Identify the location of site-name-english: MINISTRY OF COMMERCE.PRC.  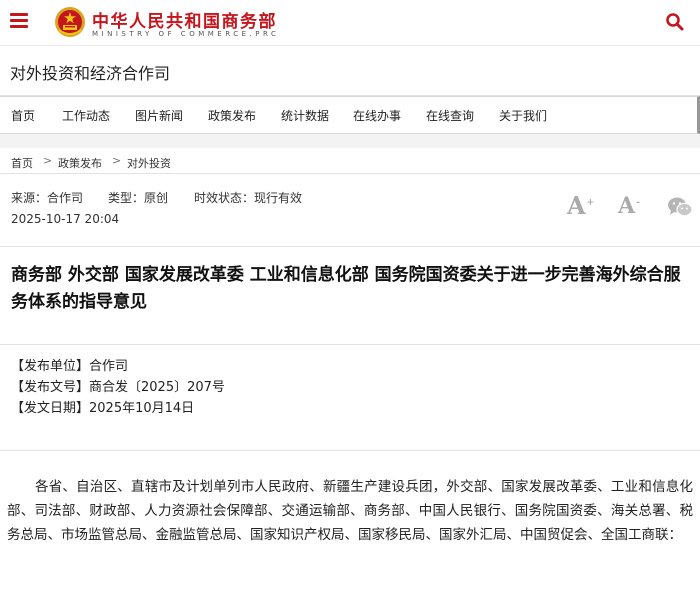
(186, 34).